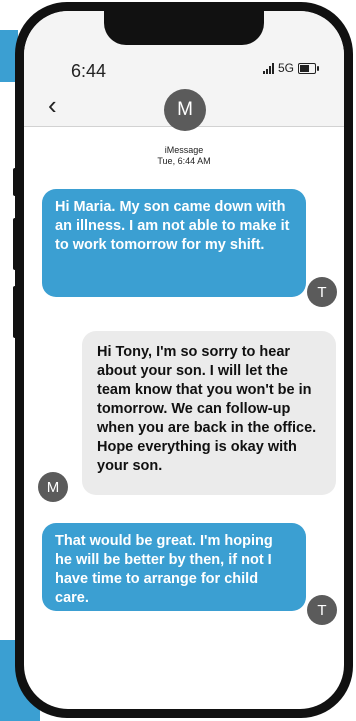 The height and width of the screenshot is (721, 356). I want to click on phone-notch, so click(184, 28).